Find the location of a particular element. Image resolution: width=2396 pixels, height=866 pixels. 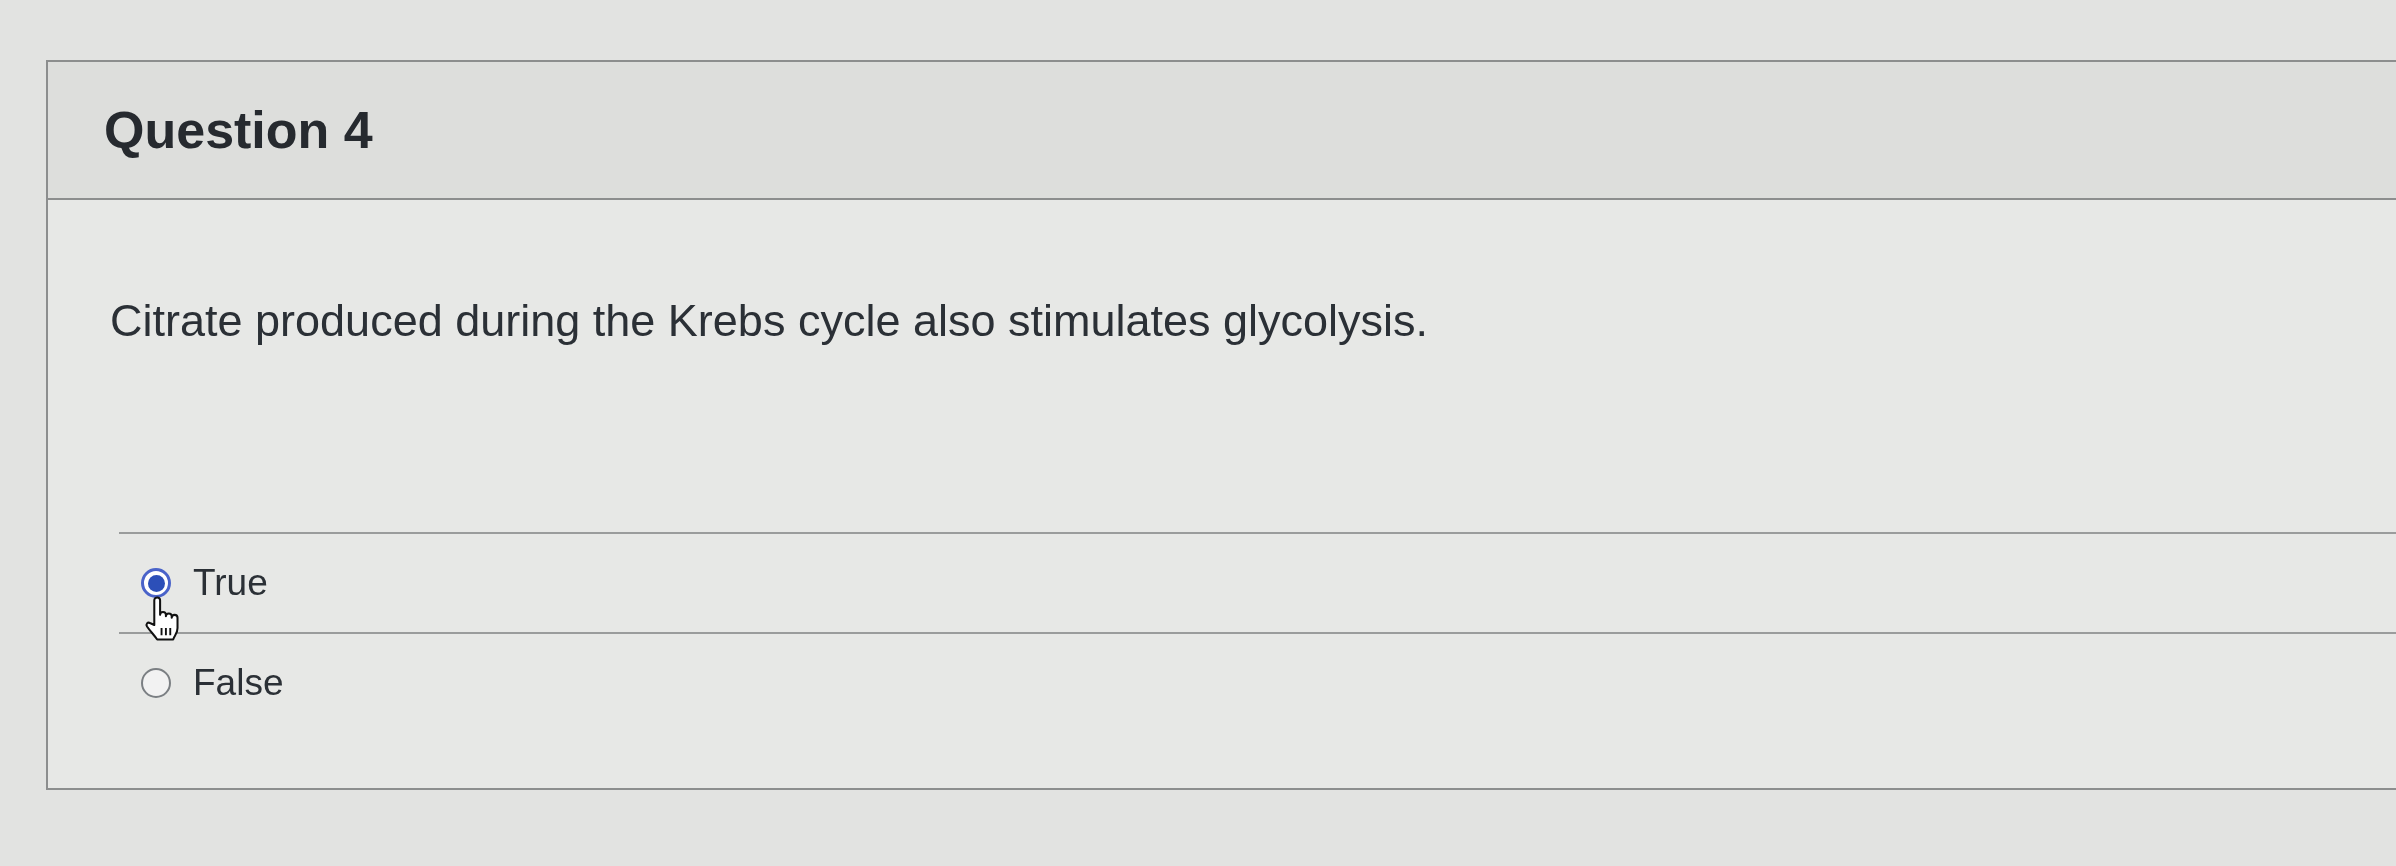

question-title: Question 4 is located at coordinates (238, 130).